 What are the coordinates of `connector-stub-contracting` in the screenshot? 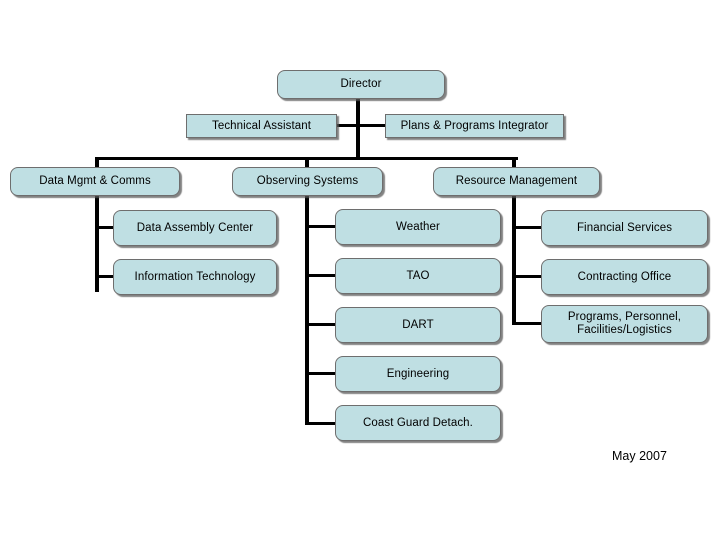 It's located at (527, 276).